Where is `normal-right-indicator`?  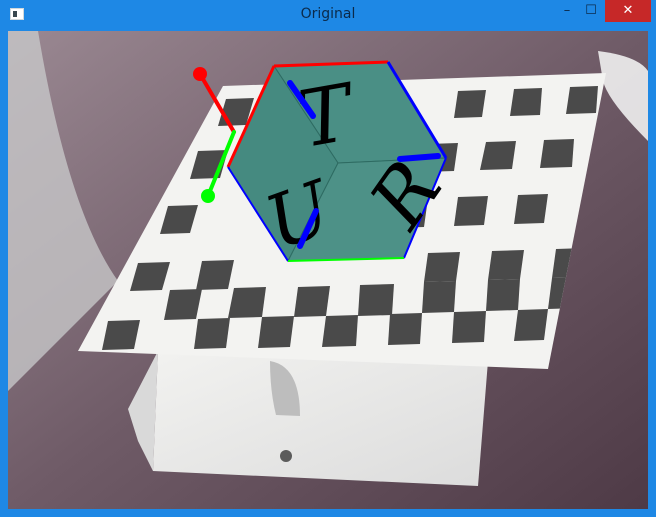
normal-right-indicator is located at coordinates (419, 157).